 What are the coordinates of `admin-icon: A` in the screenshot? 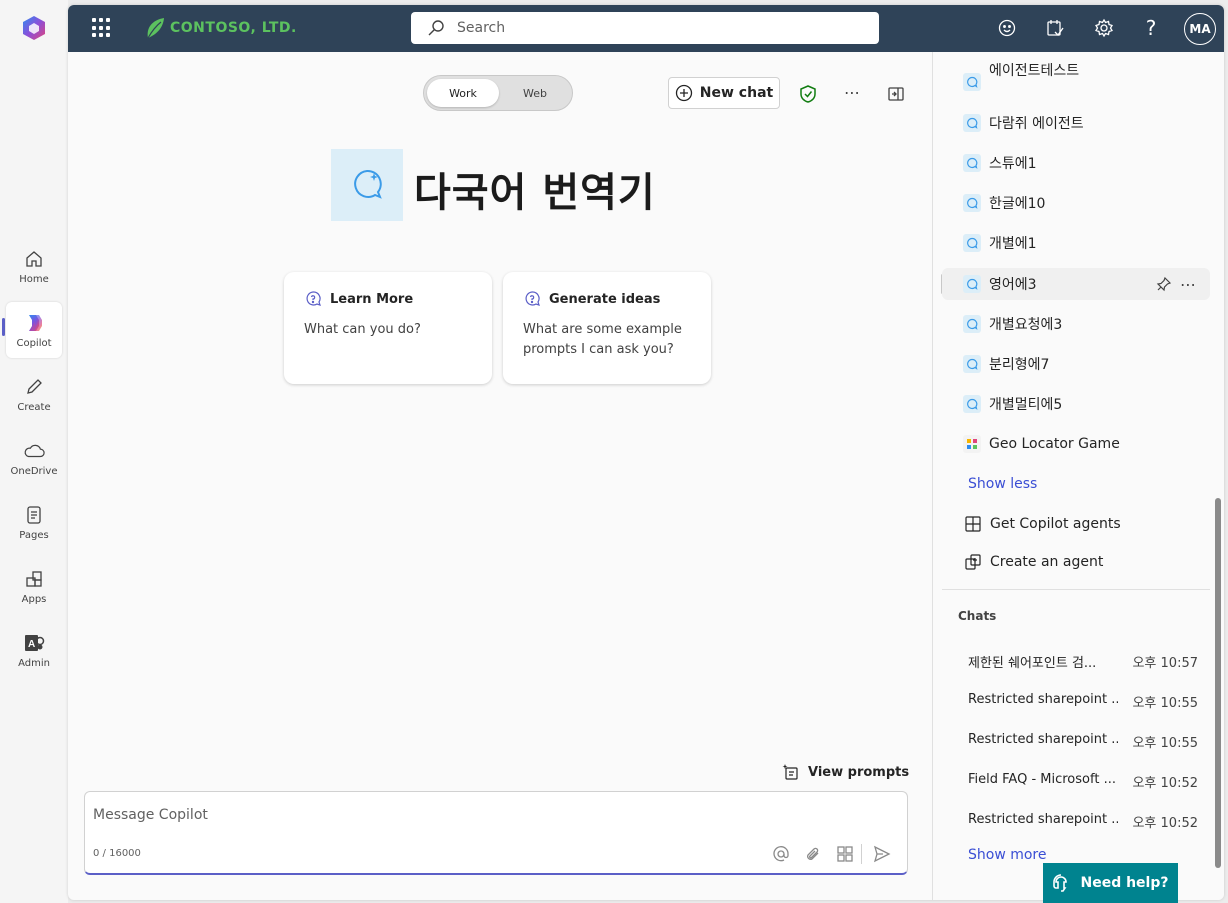 It's located at (34, 643).